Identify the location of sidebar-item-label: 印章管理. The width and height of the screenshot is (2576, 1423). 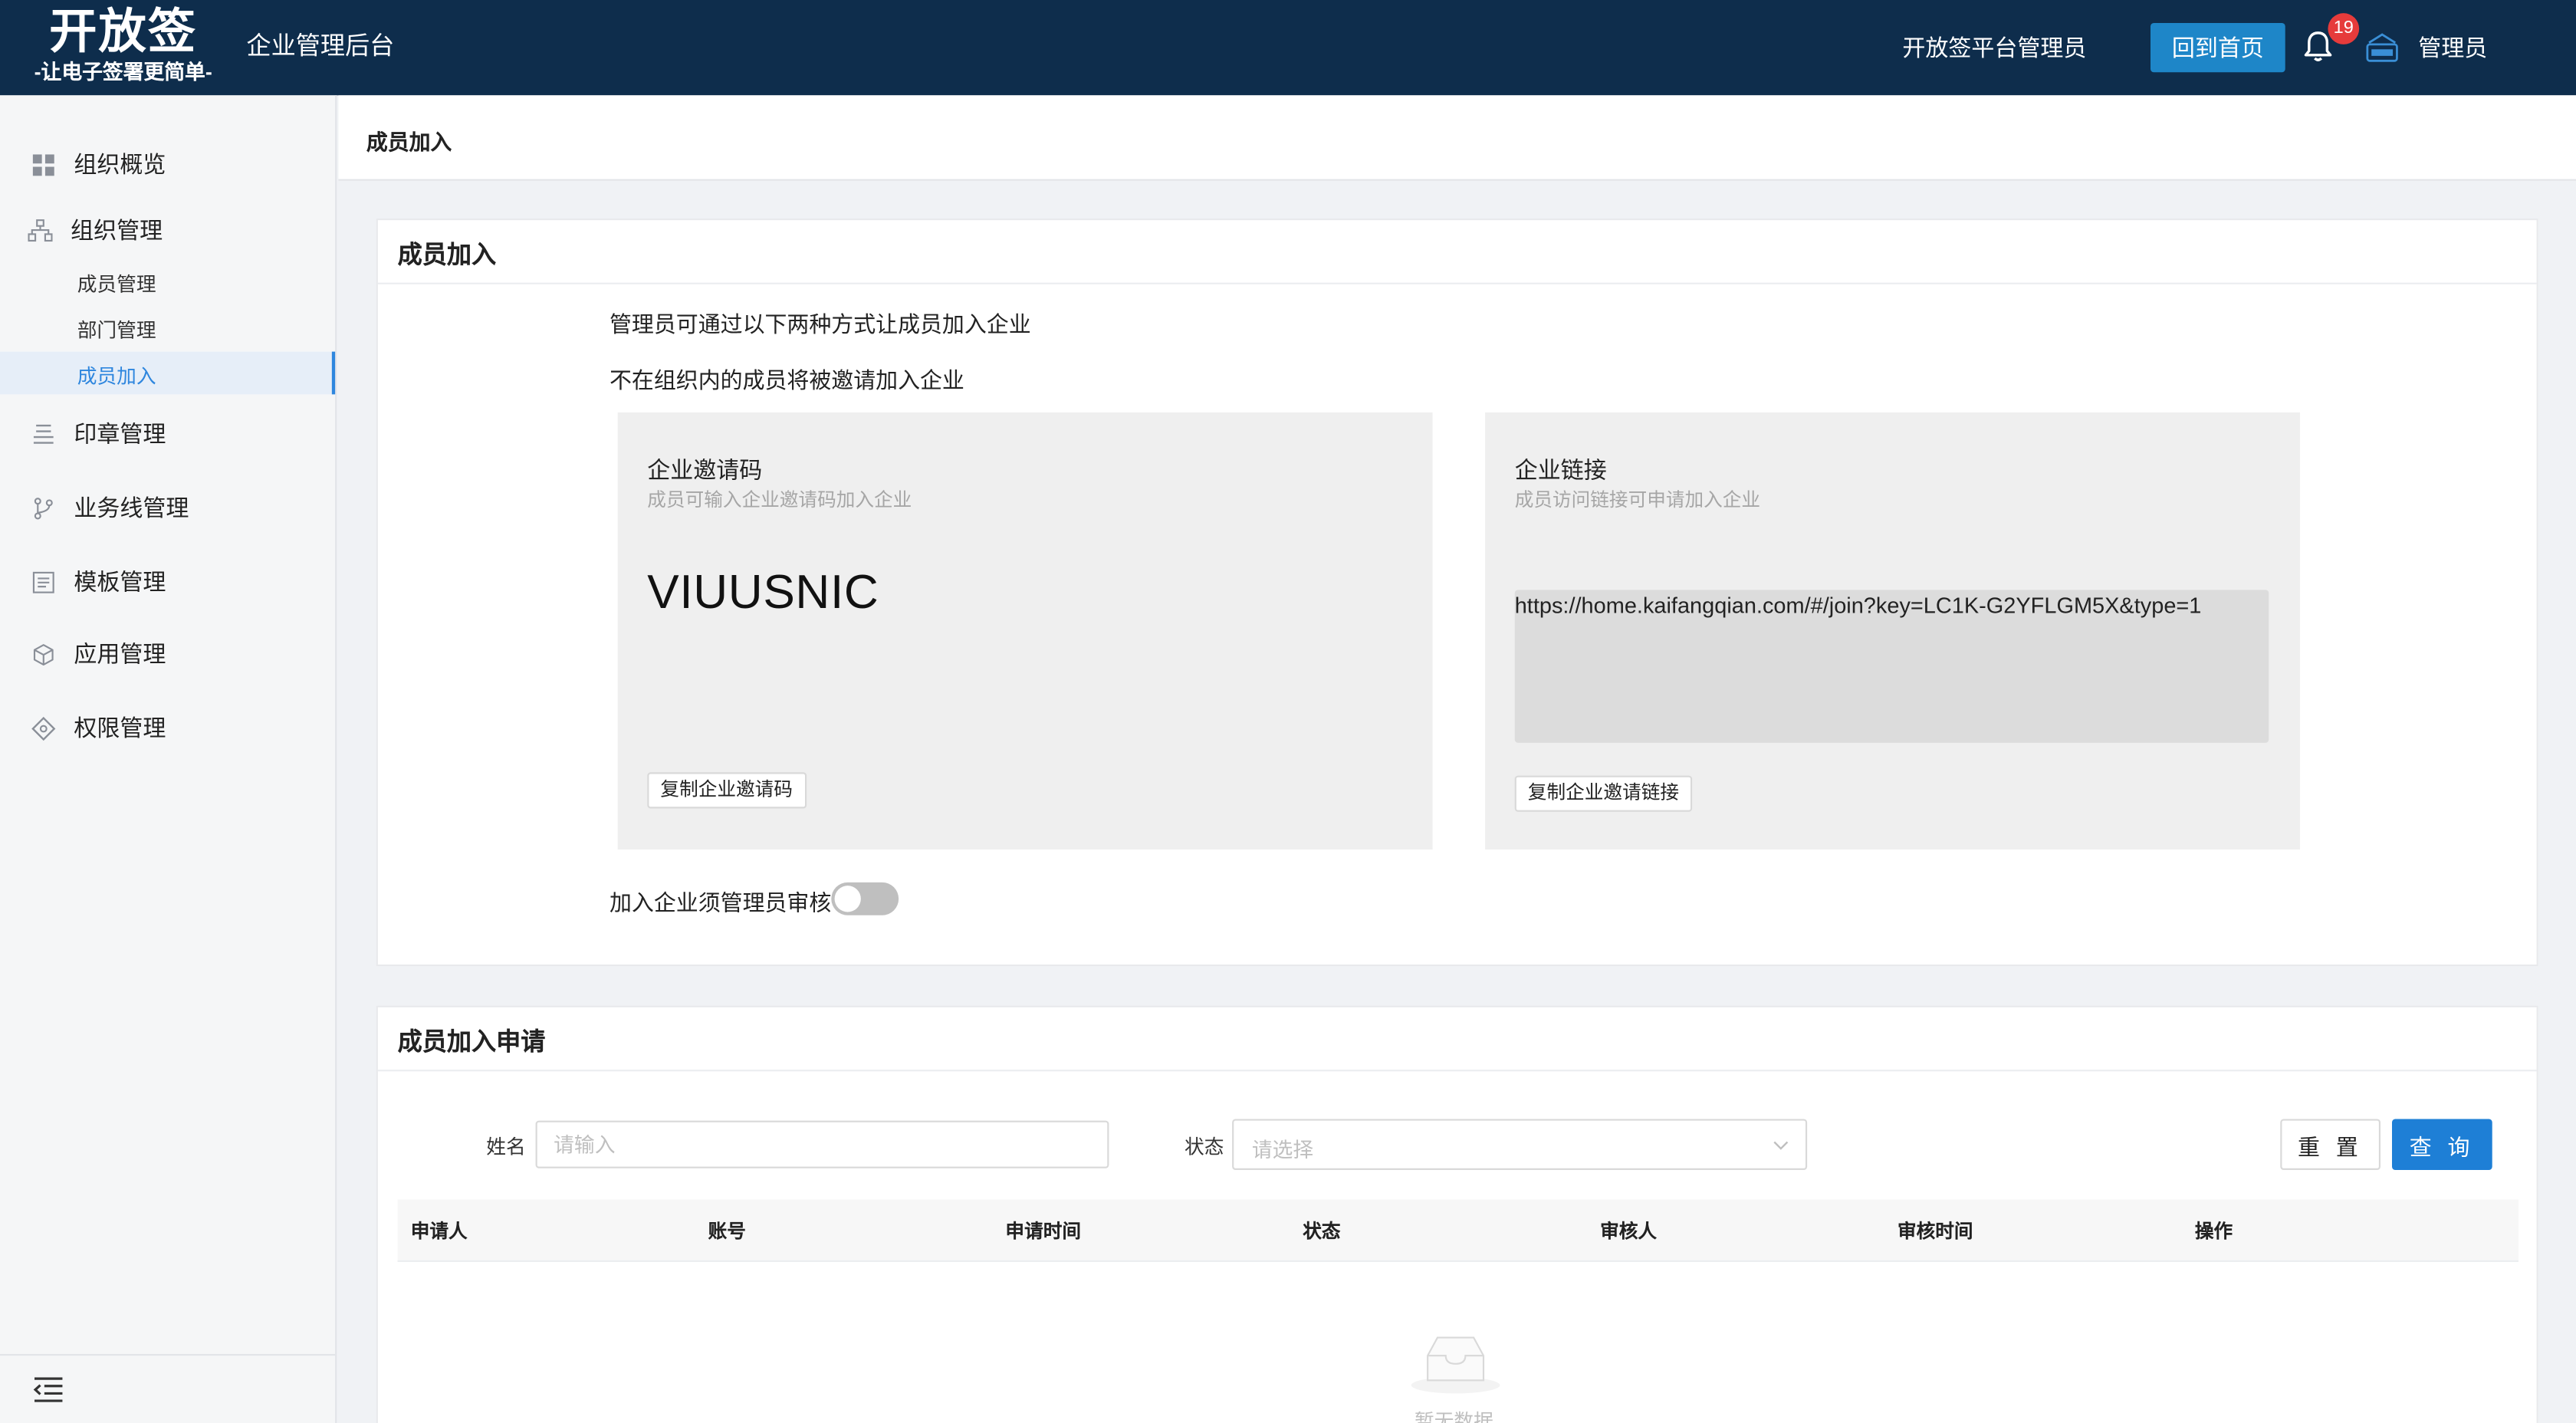
(120, 434).